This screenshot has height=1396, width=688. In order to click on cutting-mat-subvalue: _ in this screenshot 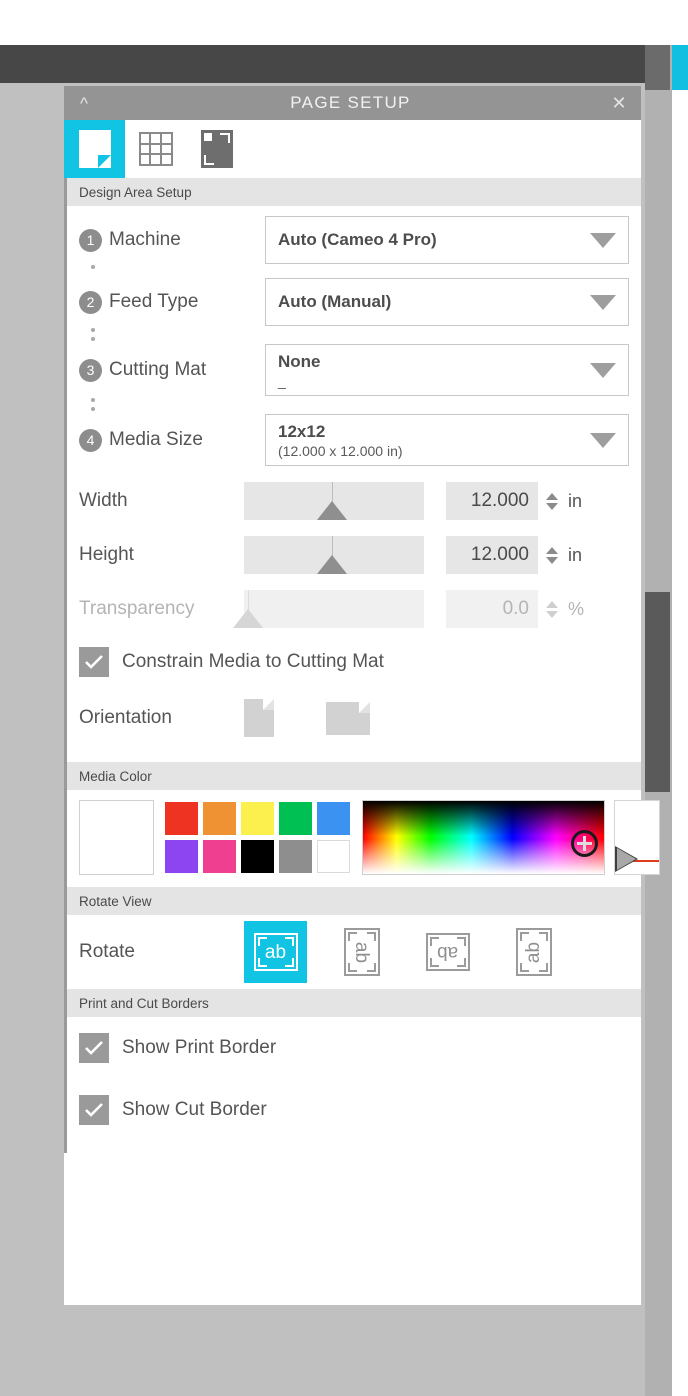, I will do `click(282, 380)`.